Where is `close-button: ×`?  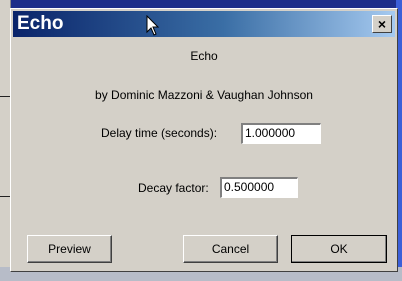 close-button: × is located at coordinates (382, 24).